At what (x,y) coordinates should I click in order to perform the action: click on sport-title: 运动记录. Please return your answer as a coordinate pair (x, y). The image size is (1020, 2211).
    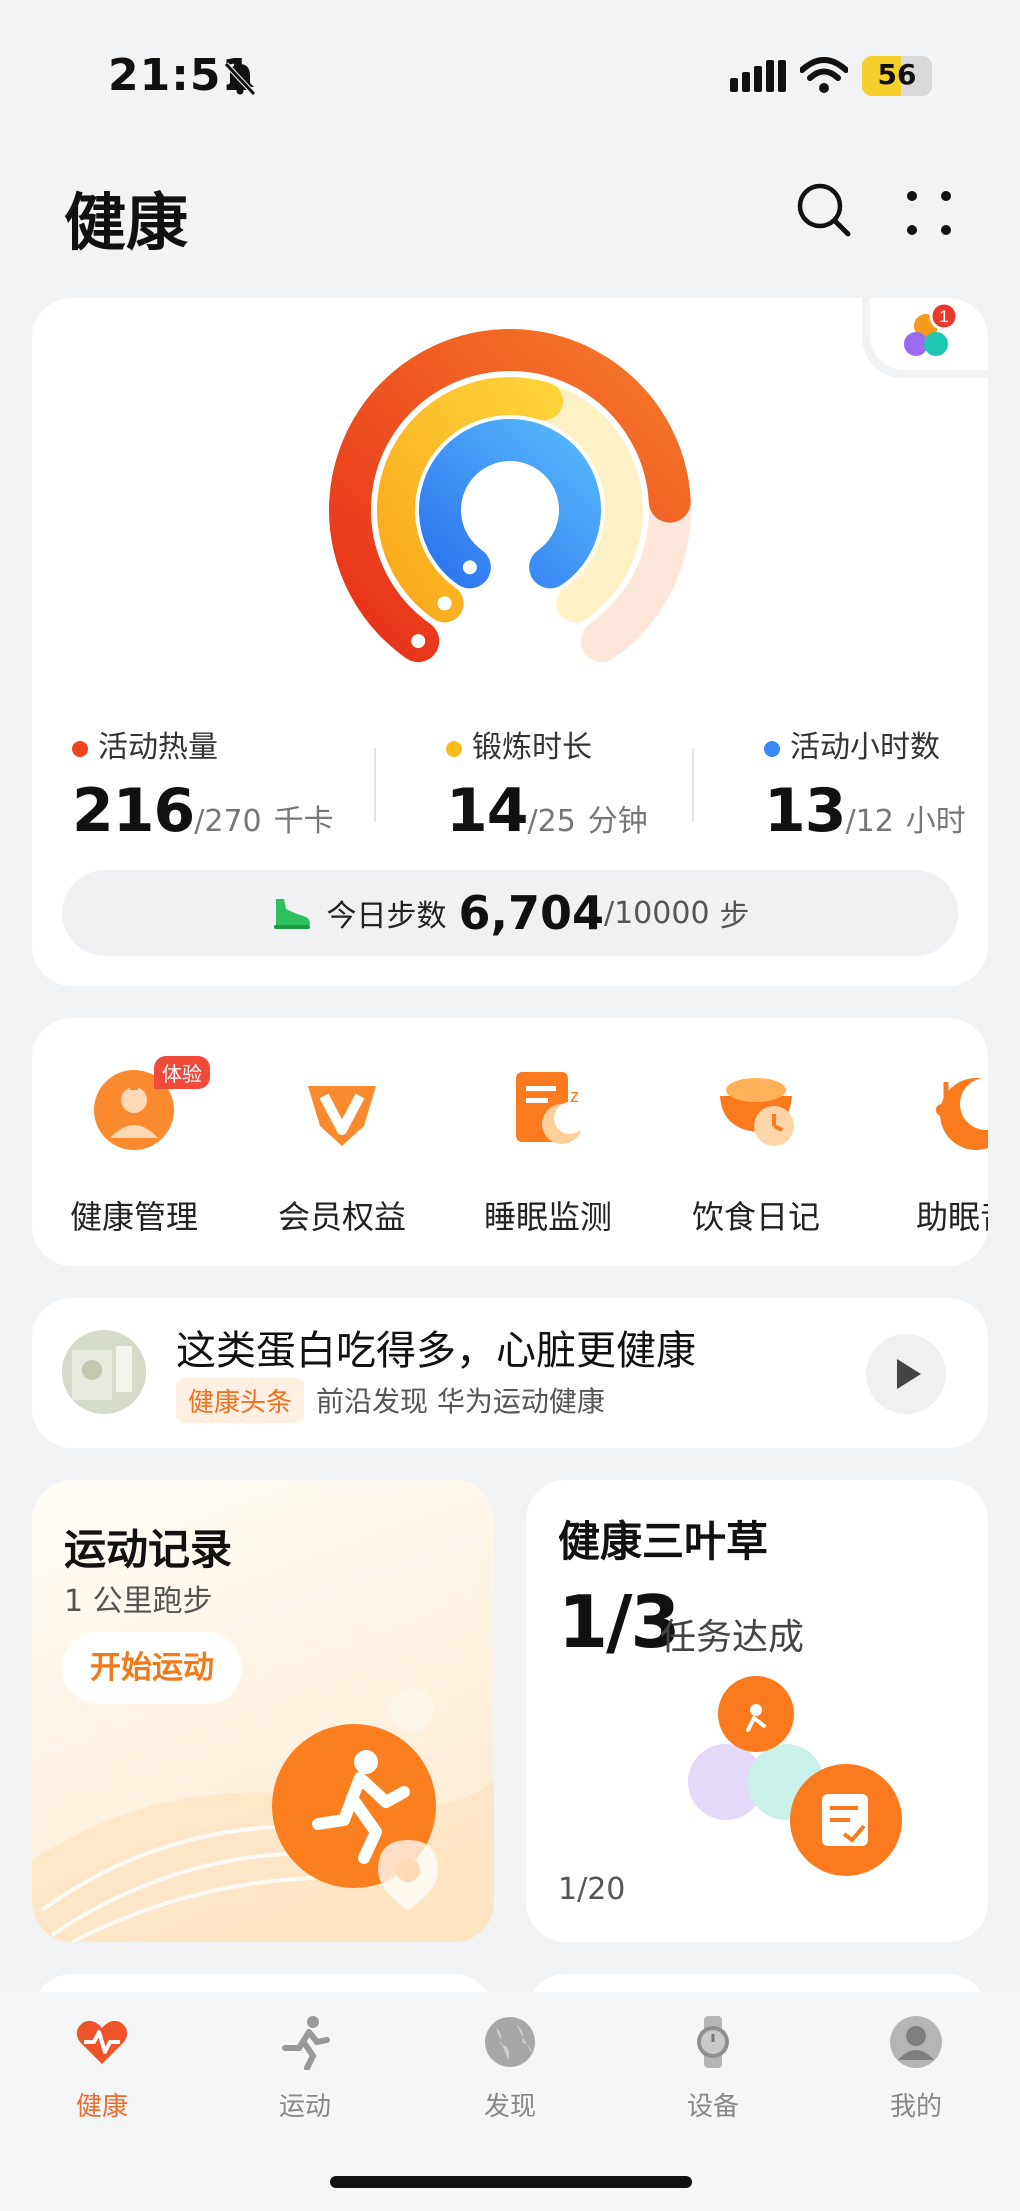
    Looking at the image, I should click on (148, 1549).